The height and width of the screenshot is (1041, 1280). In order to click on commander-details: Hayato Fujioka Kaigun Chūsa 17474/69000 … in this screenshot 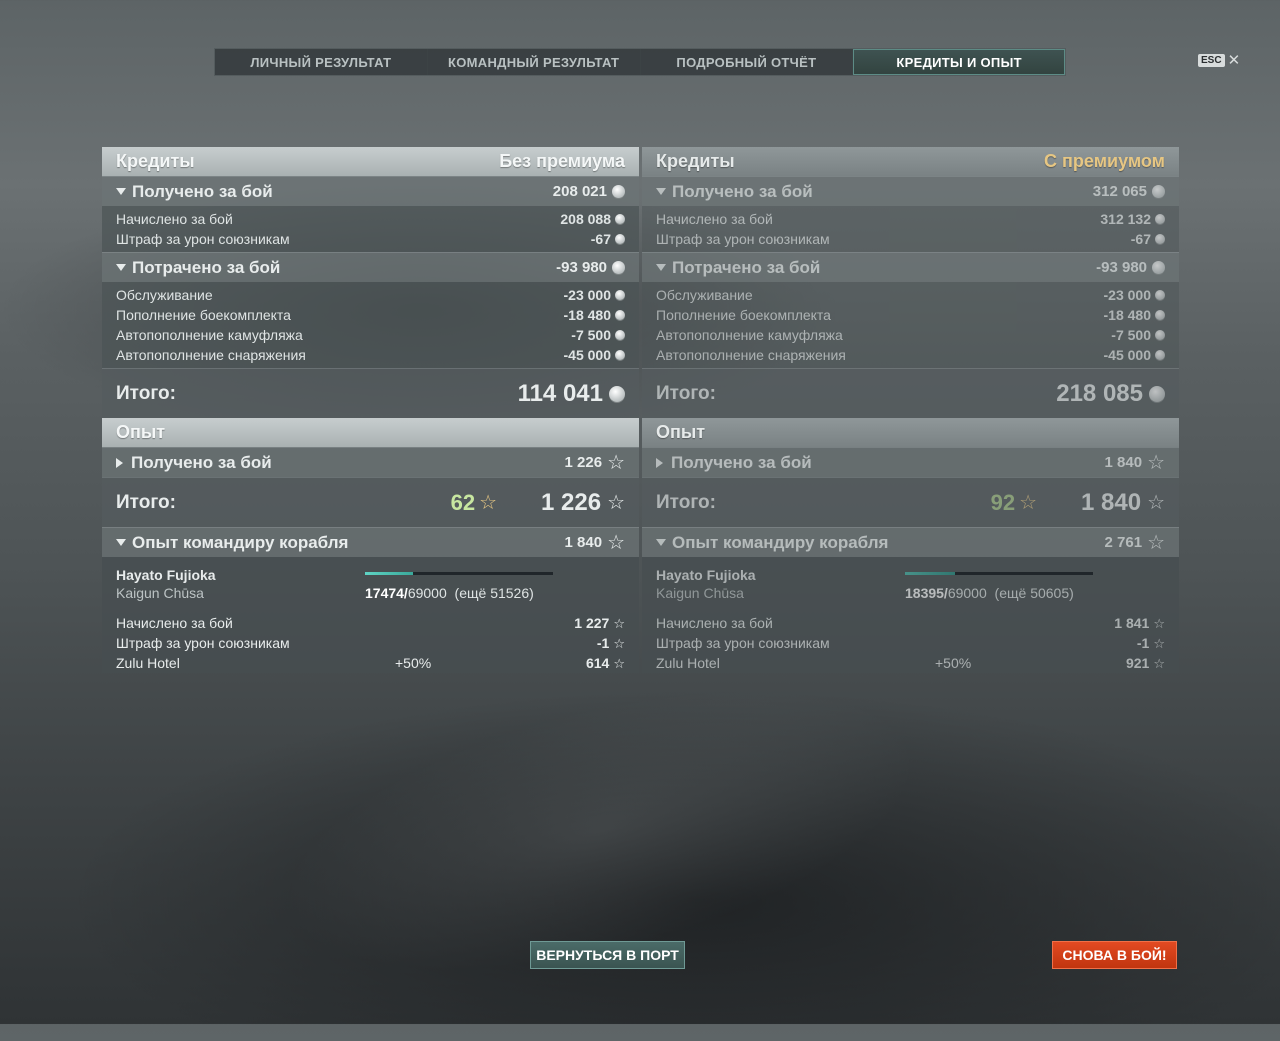, I will do `click(370, 615)`.